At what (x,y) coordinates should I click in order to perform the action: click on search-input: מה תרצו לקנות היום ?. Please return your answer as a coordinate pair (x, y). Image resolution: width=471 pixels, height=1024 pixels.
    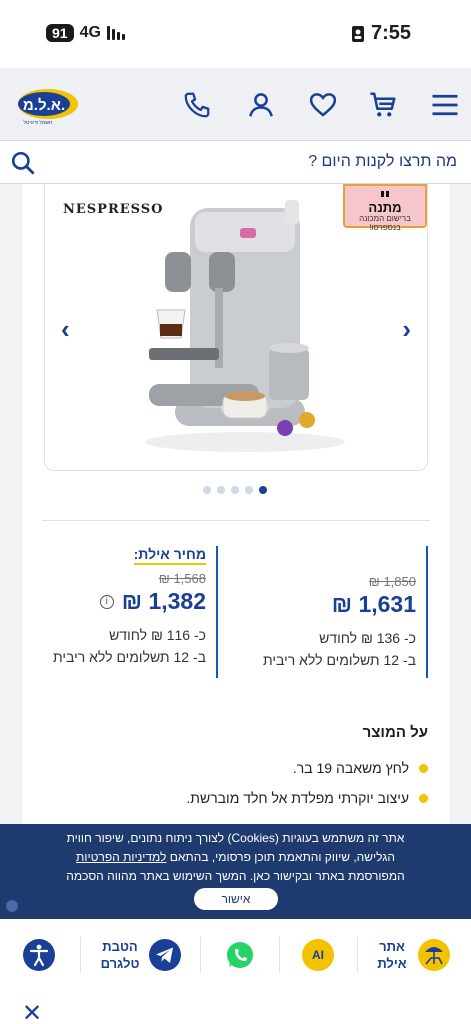
    Looking at the image, I should click on (382, 162).